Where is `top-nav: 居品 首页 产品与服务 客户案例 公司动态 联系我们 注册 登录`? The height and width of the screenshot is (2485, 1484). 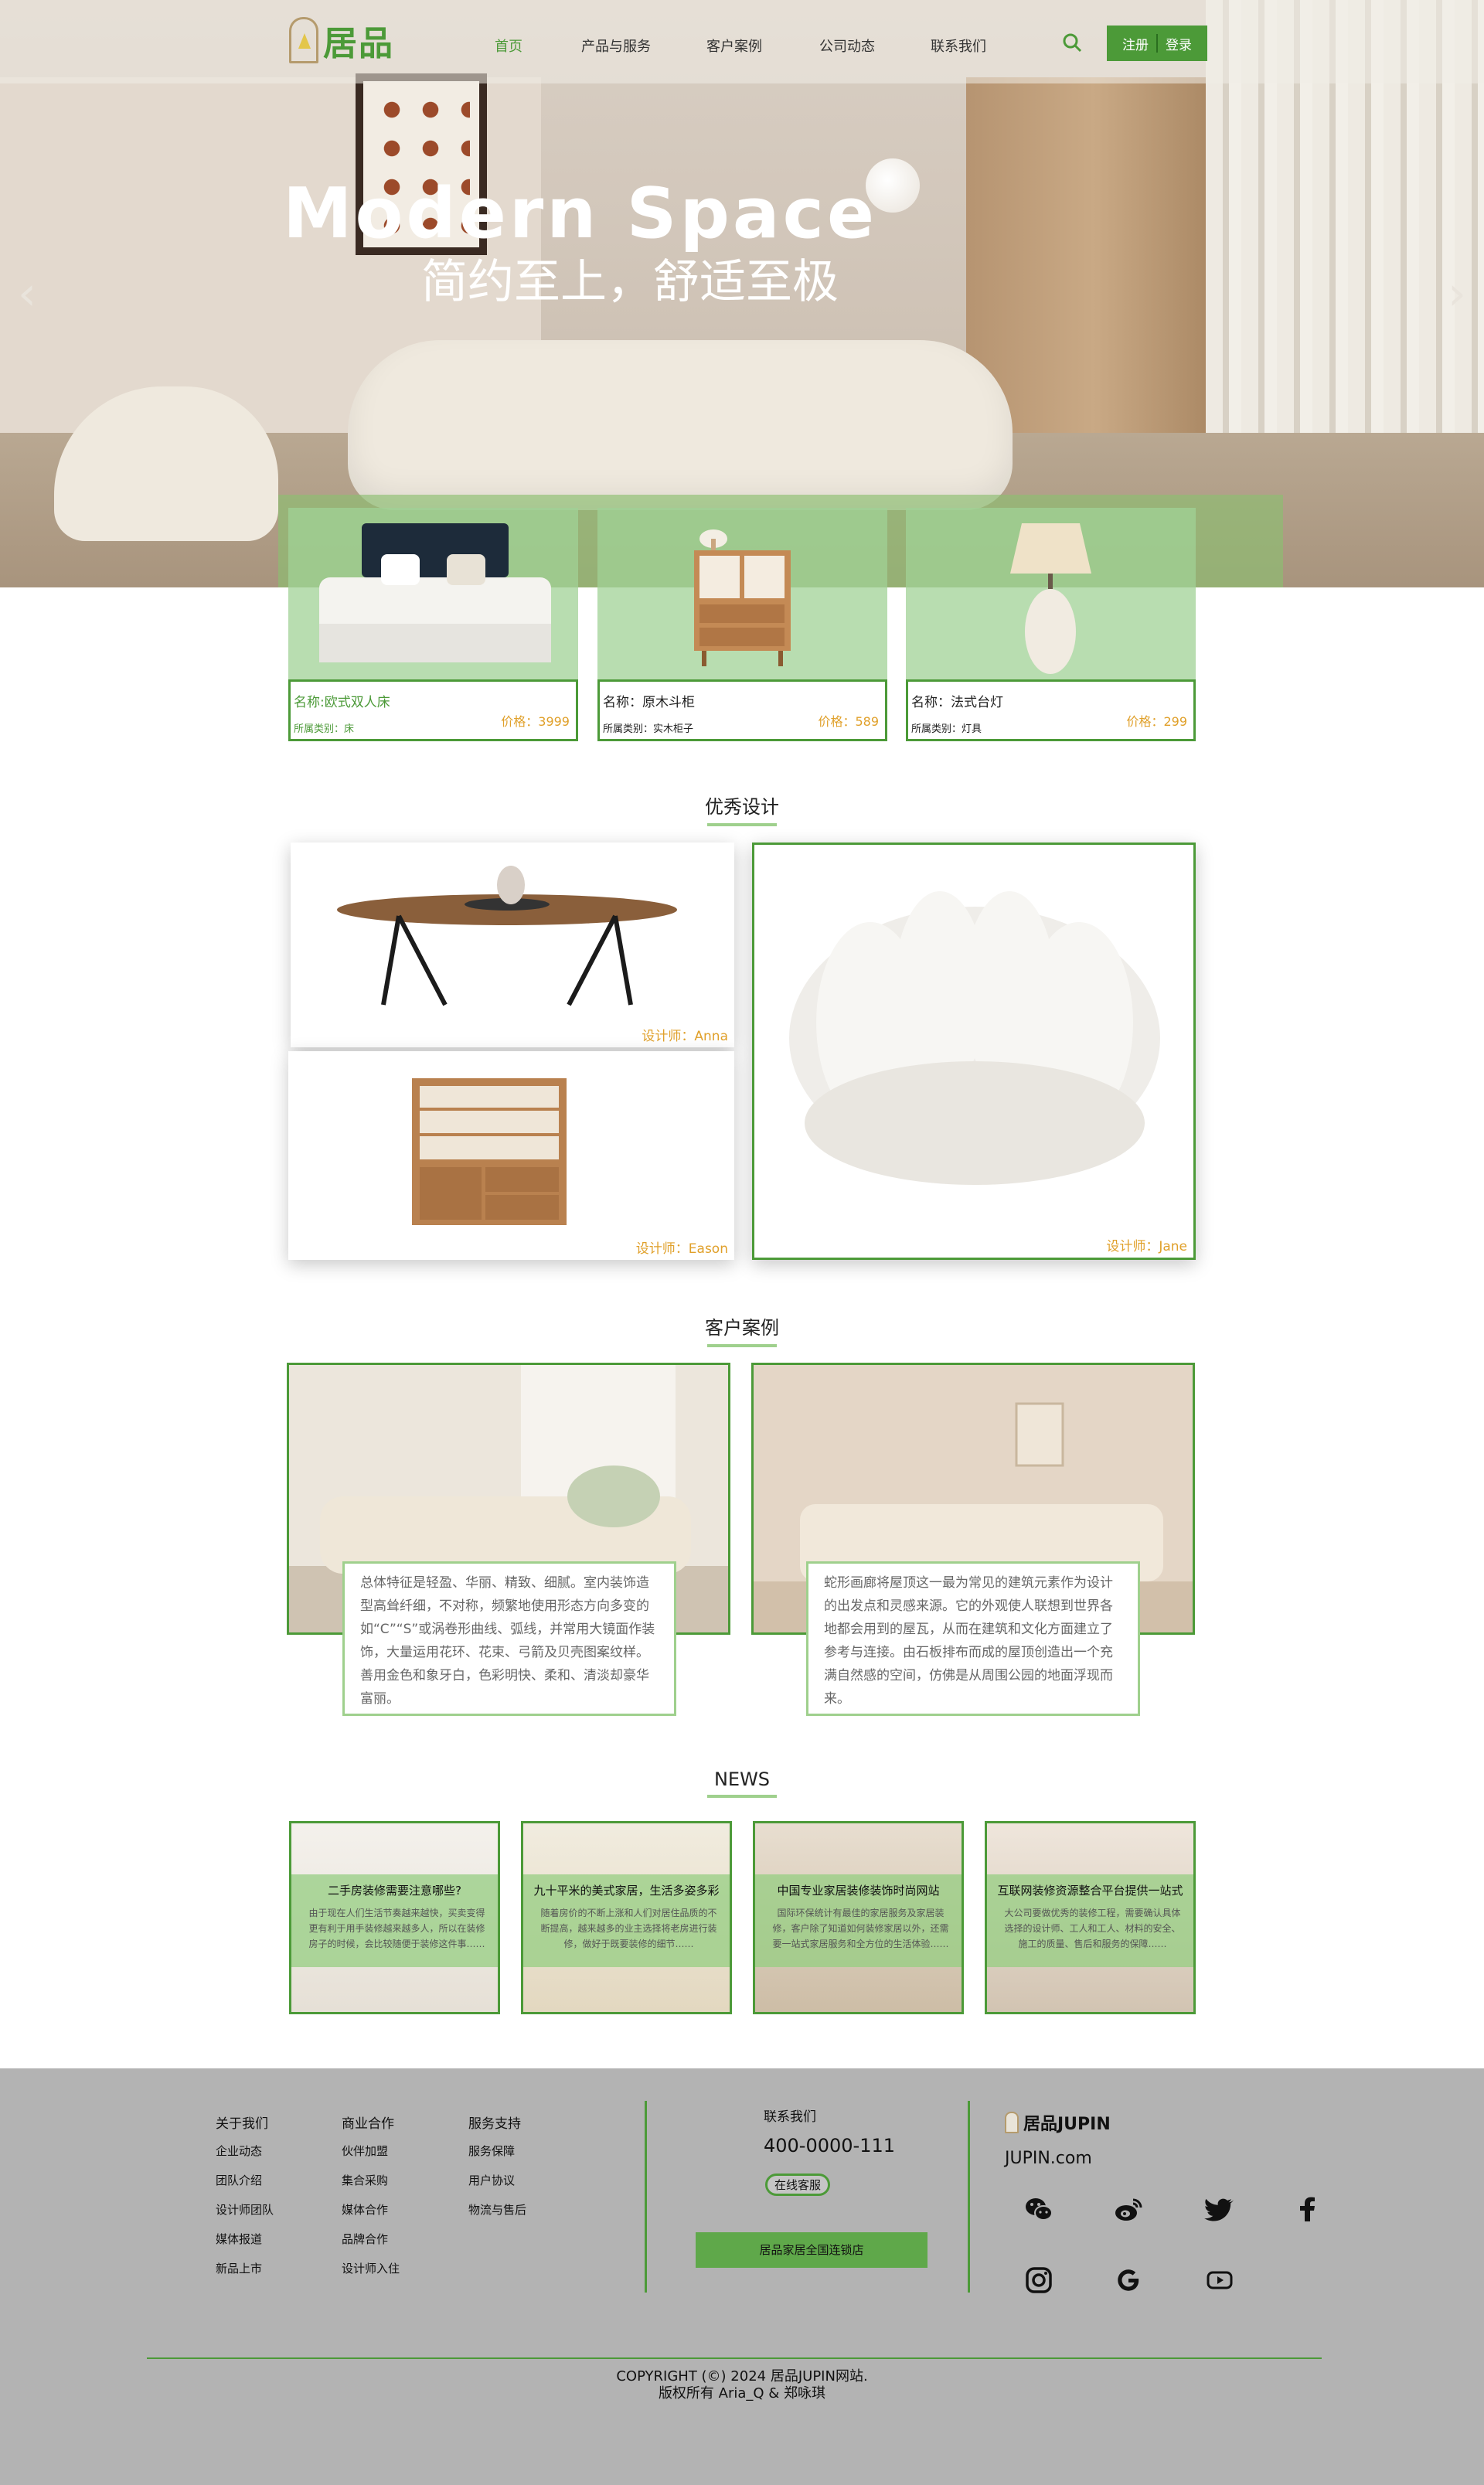
top-nav: 居品 首页 产品与服务 客户案例 公司动态 联系我们 注册 登录 is located at coordinates (742, 41).